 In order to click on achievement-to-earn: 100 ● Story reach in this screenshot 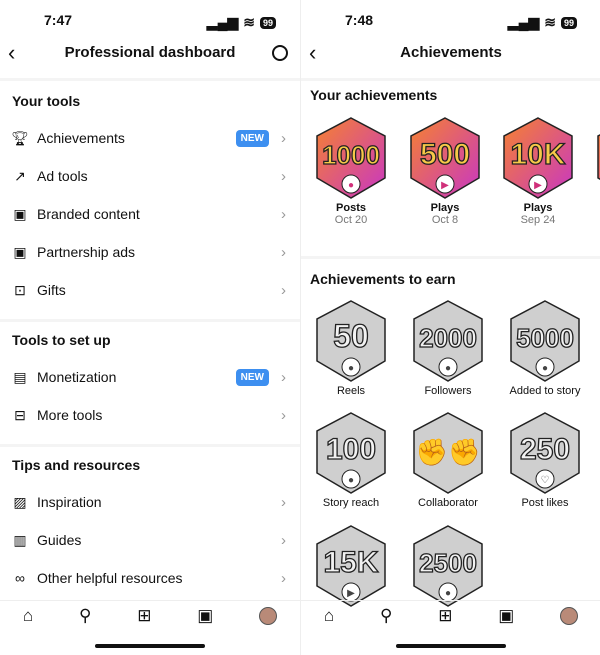, I will do `click(351, 460)`.